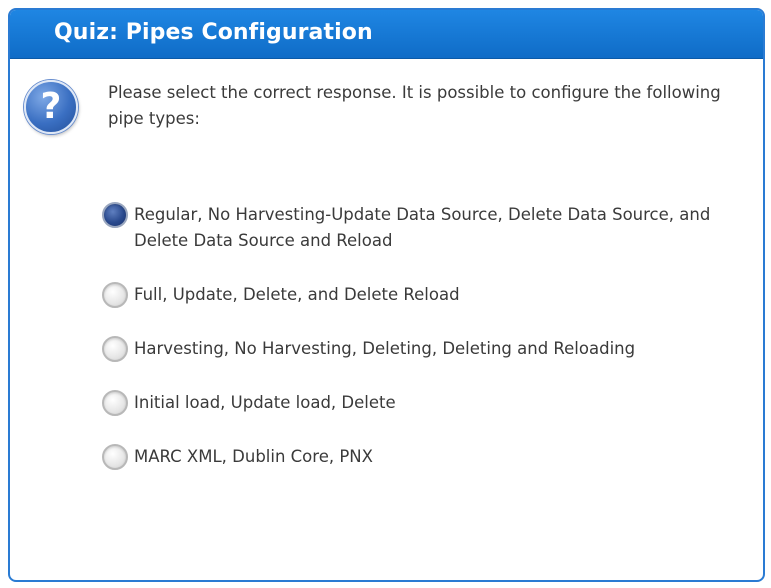  What do you see at coordinates (213, 32) in the screenshot?
I see `quiz-title: Quiz: Pipes Configuration` at bounding box center [213, 32].